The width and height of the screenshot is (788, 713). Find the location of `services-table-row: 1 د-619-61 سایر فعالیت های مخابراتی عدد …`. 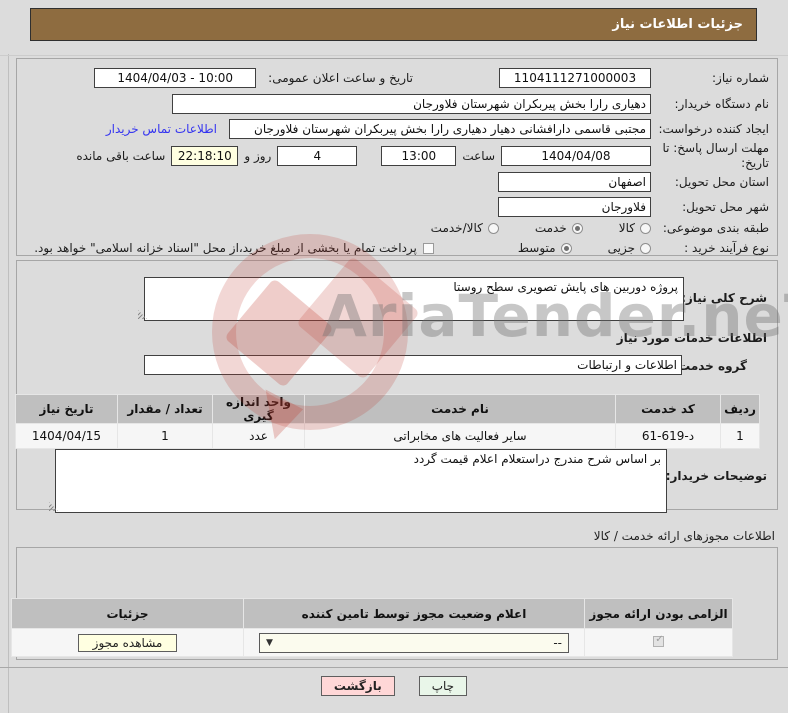

services-table-row: 1 د-619-61 سایر فعالیت های مخابراتی عدد … is located at coordinates (387, 436).